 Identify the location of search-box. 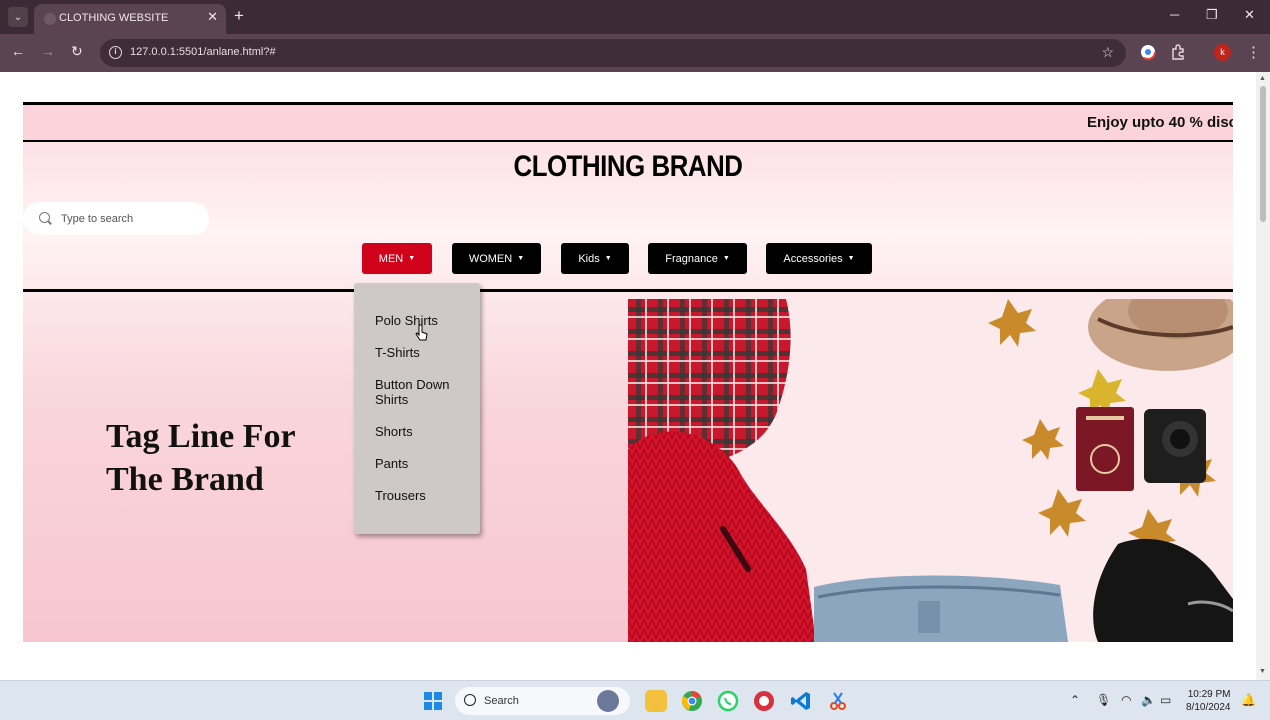
(116, 218).